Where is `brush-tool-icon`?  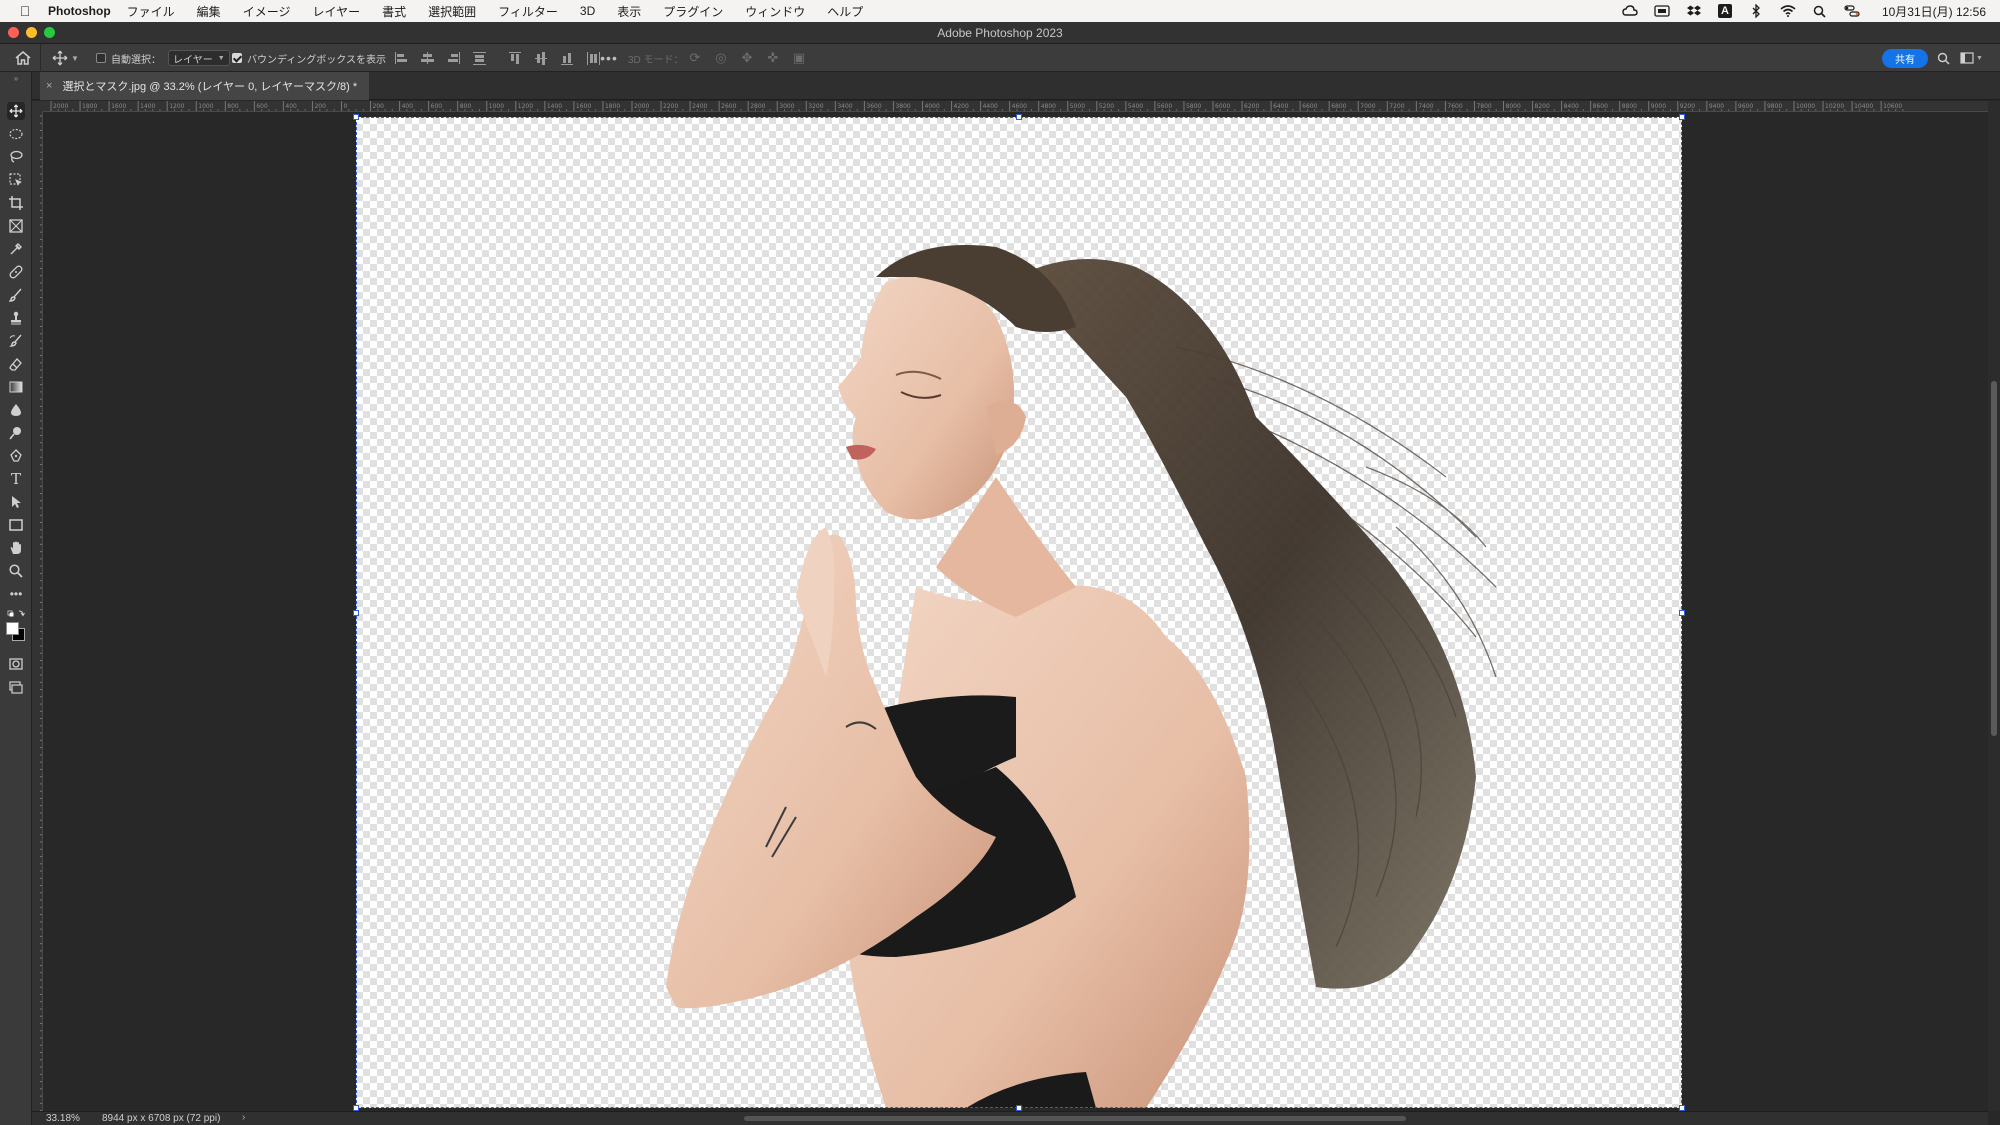 brush-tool-icon is located at coordinates (16, 295).